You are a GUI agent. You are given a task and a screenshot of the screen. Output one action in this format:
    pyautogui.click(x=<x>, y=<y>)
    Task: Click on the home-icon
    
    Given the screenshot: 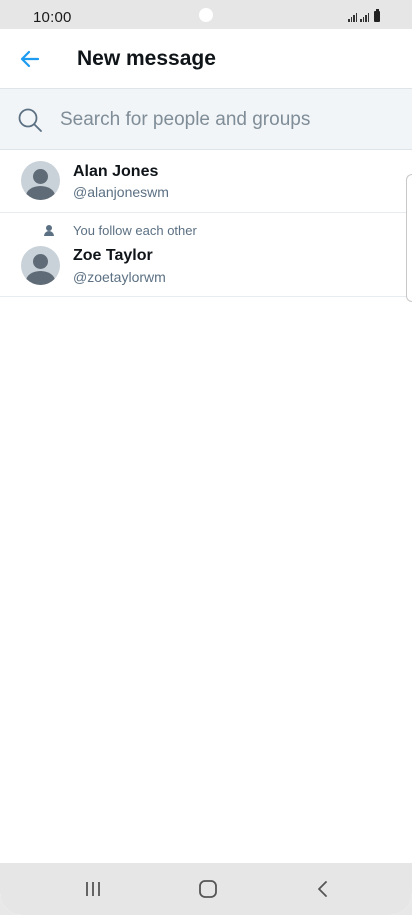 What is the action you would take?
    pyautogui.click(x=208, y=889)
    